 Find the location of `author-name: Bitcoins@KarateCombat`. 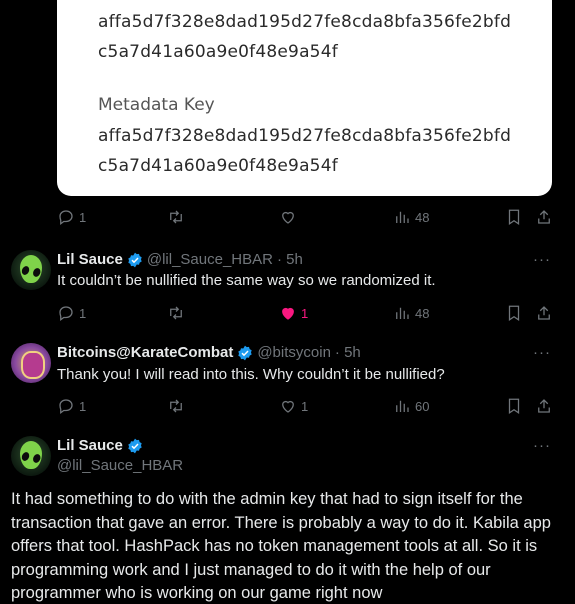

author-name: Bitcoins@KarateCombat is located at coordinates (145, 352).